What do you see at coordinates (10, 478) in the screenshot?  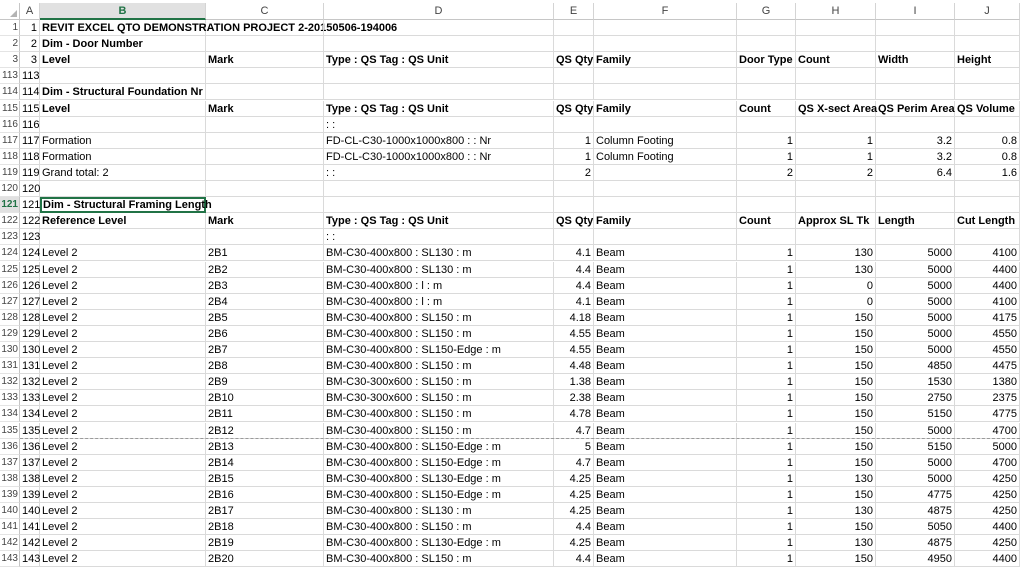 I see `row-header: 138` at bounding box center [10, 478].